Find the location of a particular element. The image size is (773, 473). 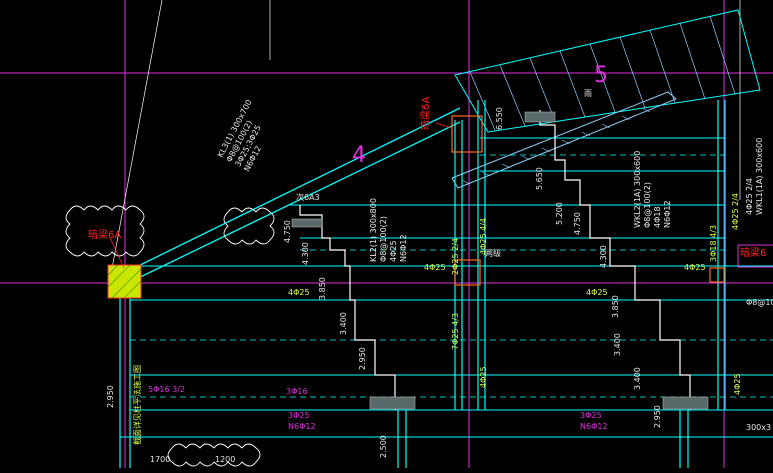

beam-note-wkl1: WKL1(1A) 300x600 4Φ25 2/4 is located at coordinates (754, 176).